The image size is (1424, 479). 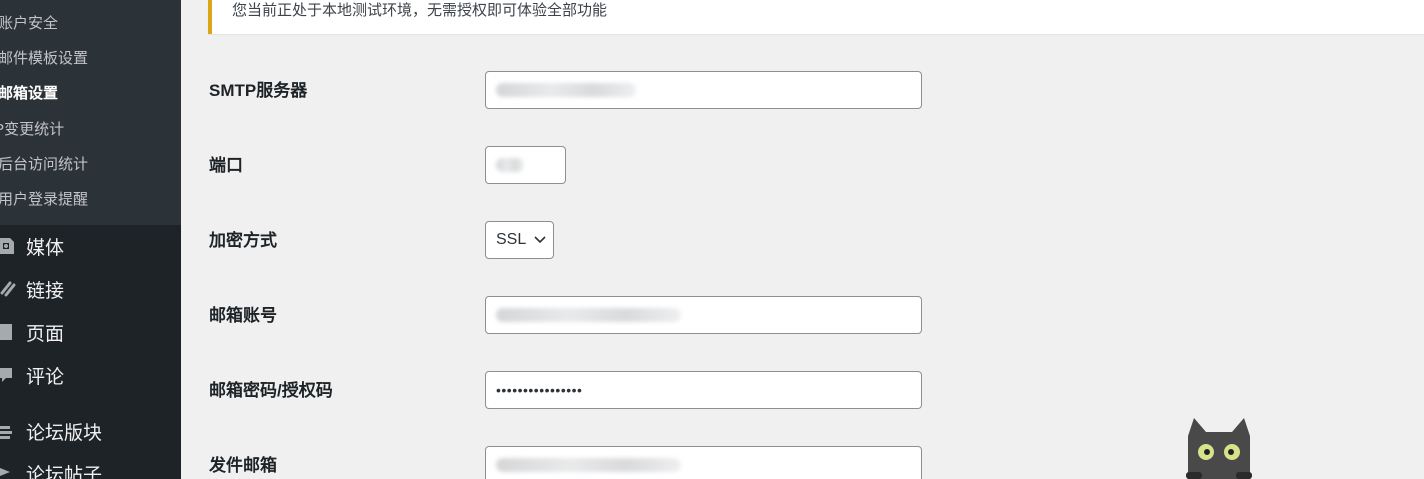 I want to click on email-account-input, so click(x=703, y=315).